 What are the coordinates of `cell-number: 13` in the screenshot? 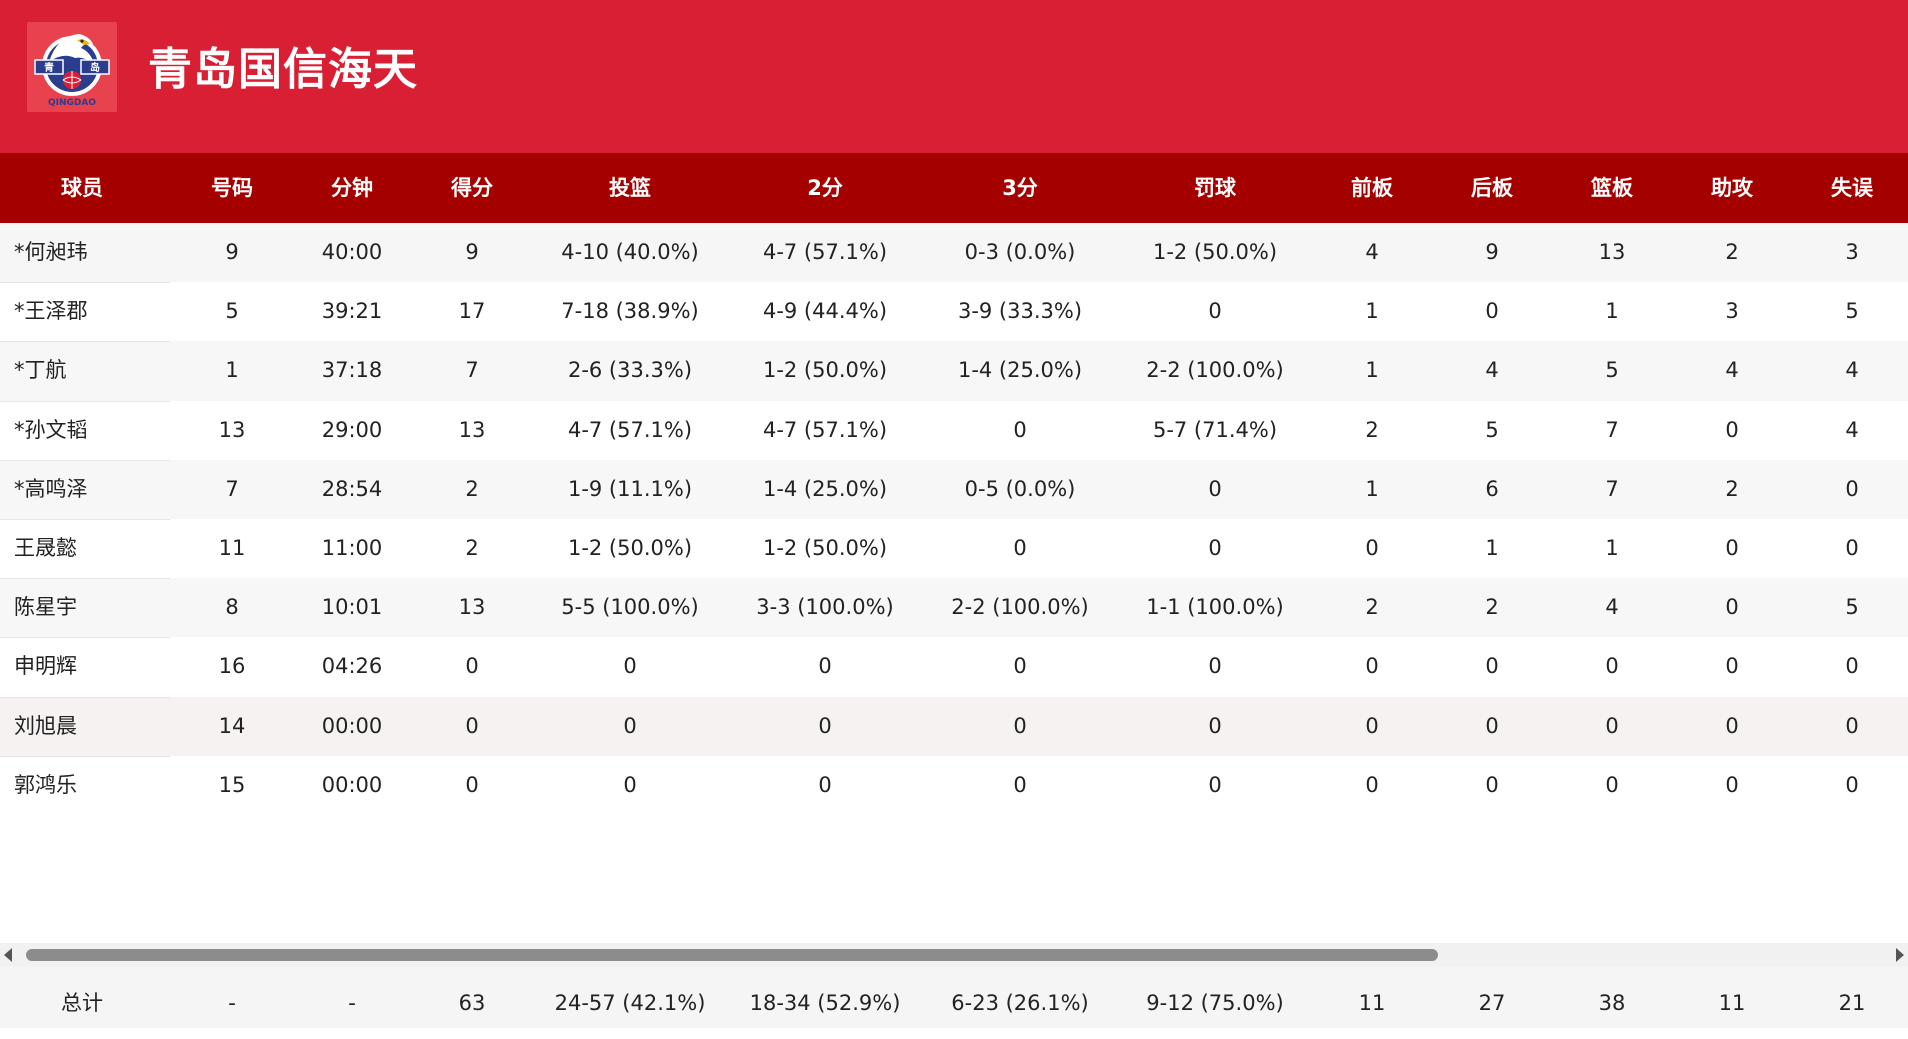 It's located at (232, 429).